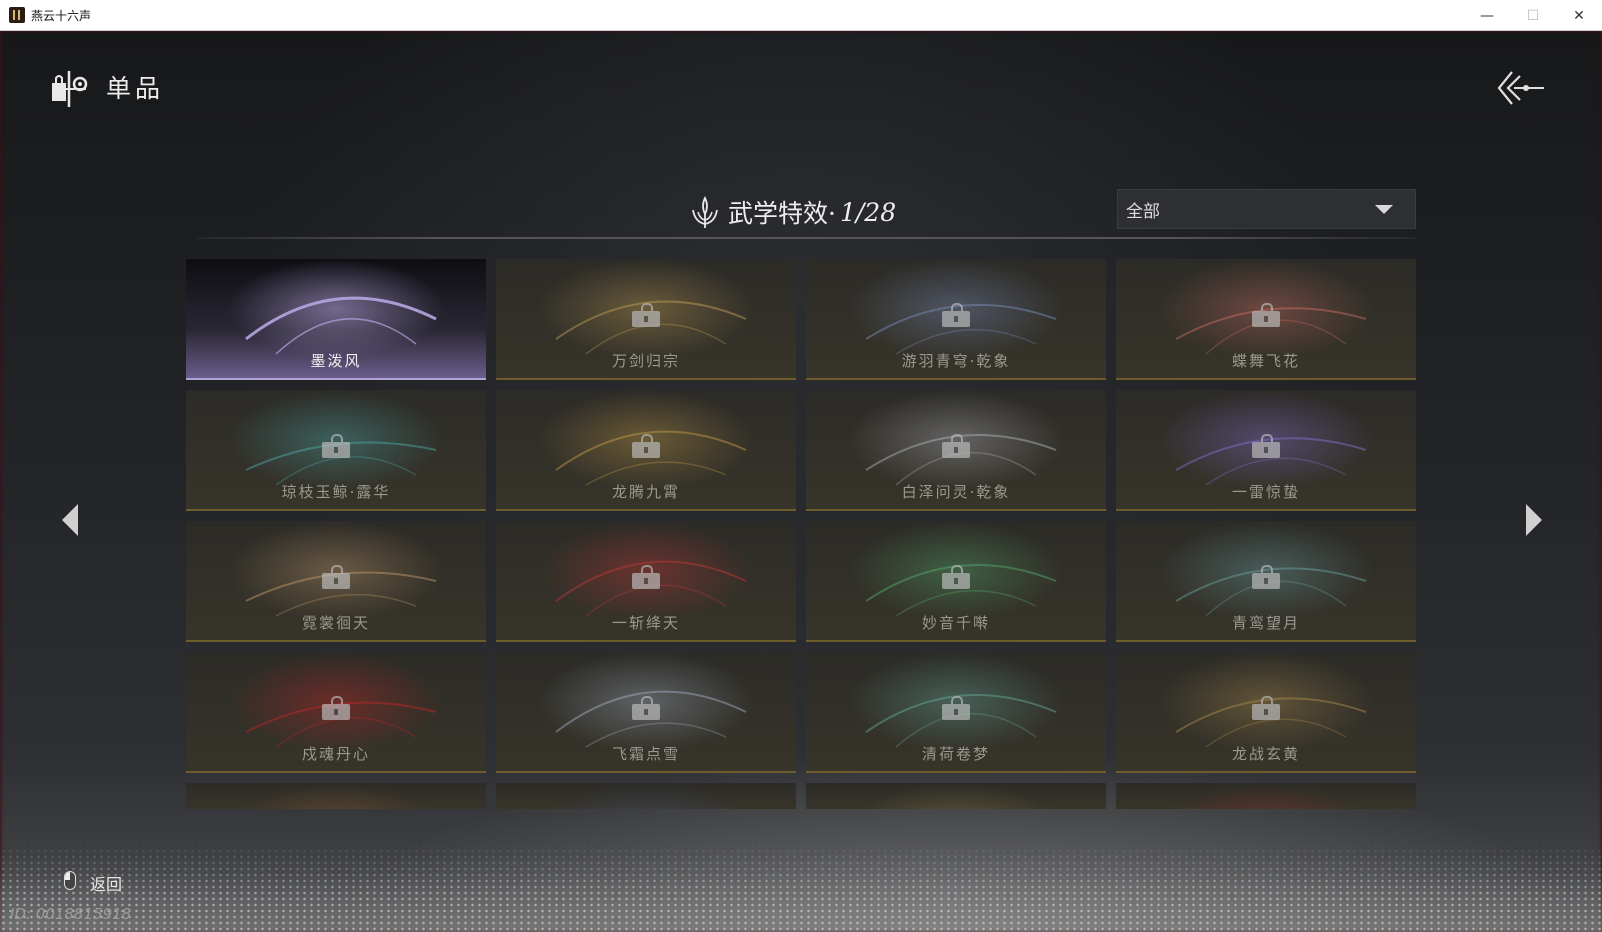  I want to click on effect-name: 白泽问灵·乾象, so click(956, 492).